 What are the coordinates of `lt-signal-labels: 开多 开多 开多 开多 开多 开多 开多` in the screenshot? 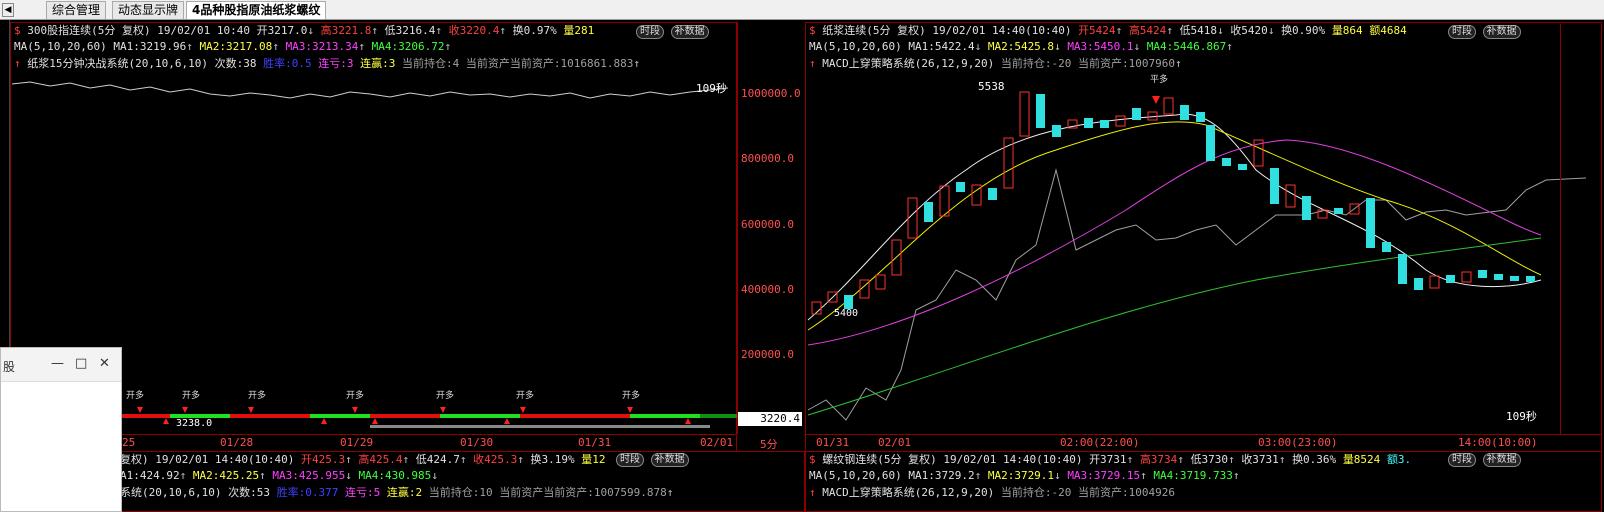 It's located at (383, 396).